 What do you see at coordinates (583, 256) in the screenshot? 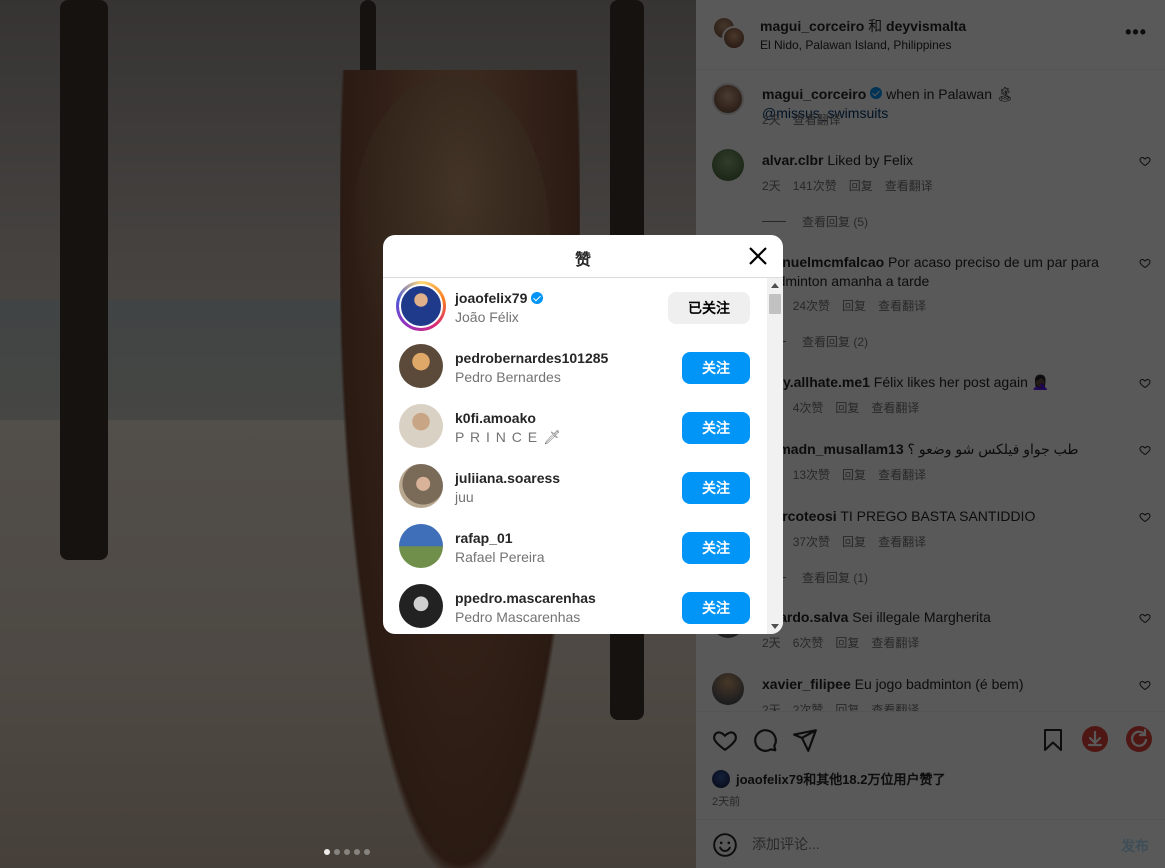
I see `modal-header: 赞` at bounding box center [583, 256].